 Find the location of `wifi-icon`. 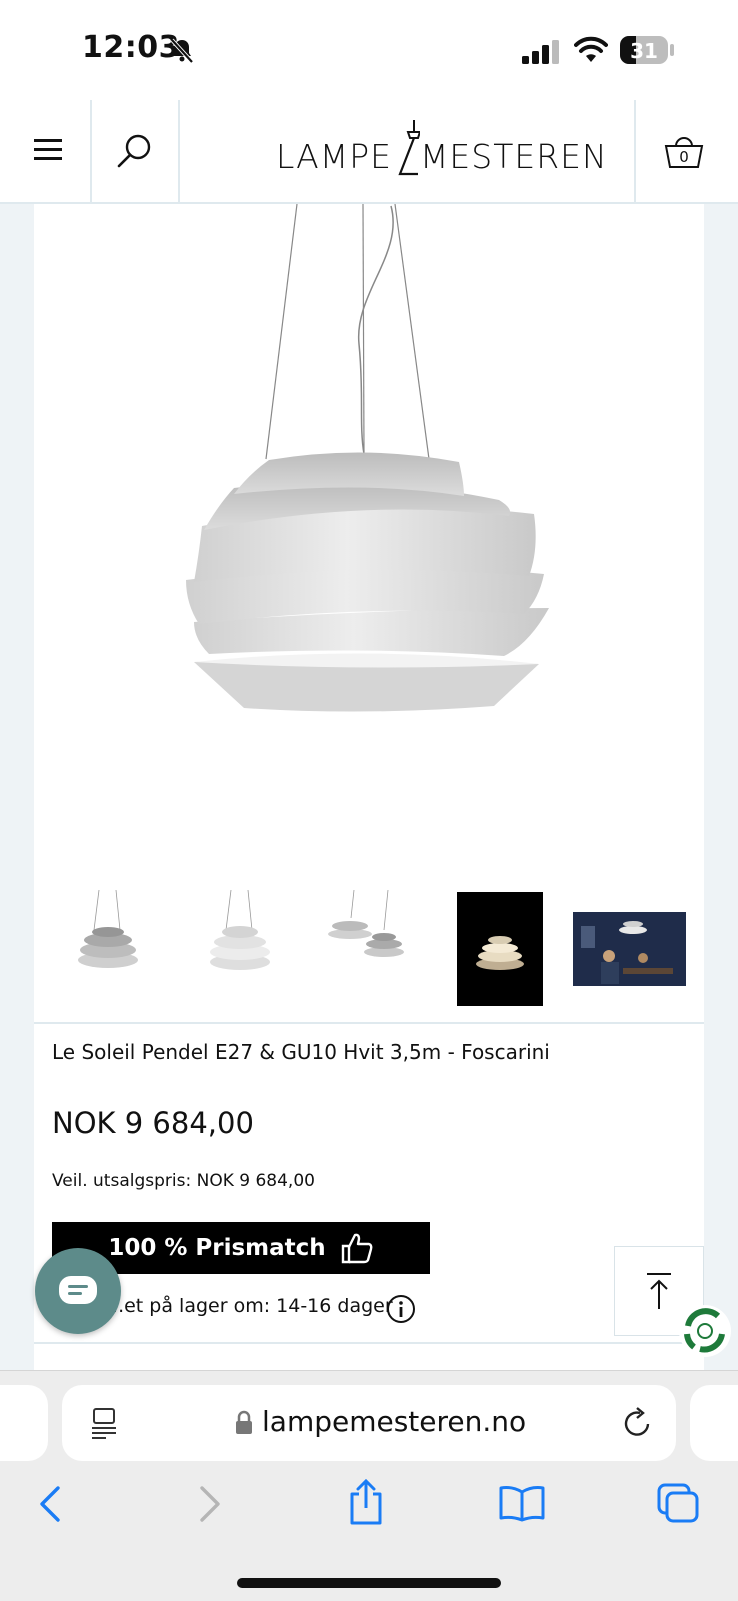

wifi-icon is located at coordinates (591, 49).